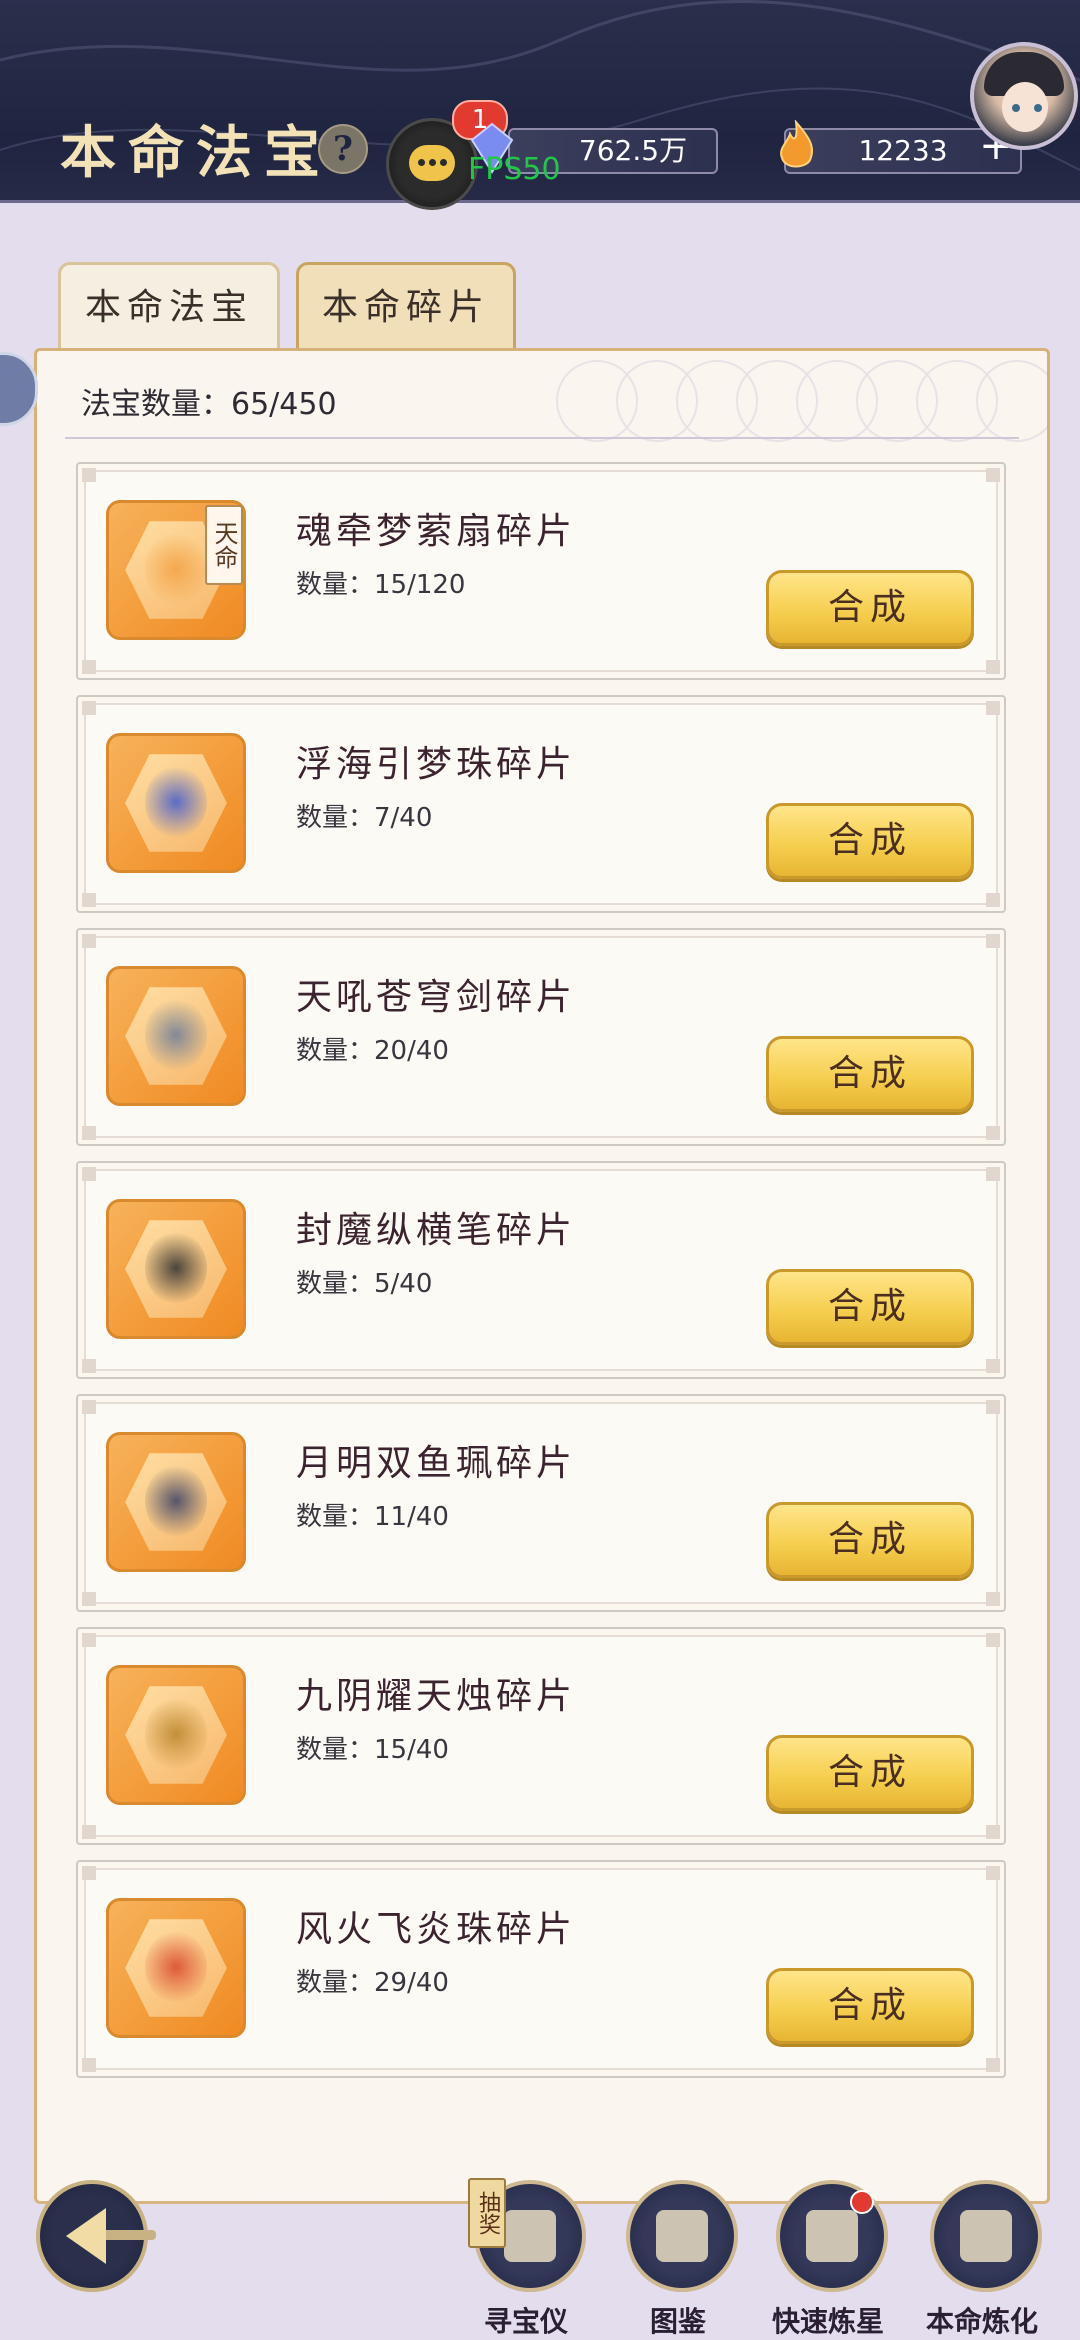 The width and height of the screenshot is (1080, 2340). What do you see at coordinates (372, 1983) in the screenshot?
I see `fragment-quantity: 数量：29/40` at bounding box center [372, 1983].